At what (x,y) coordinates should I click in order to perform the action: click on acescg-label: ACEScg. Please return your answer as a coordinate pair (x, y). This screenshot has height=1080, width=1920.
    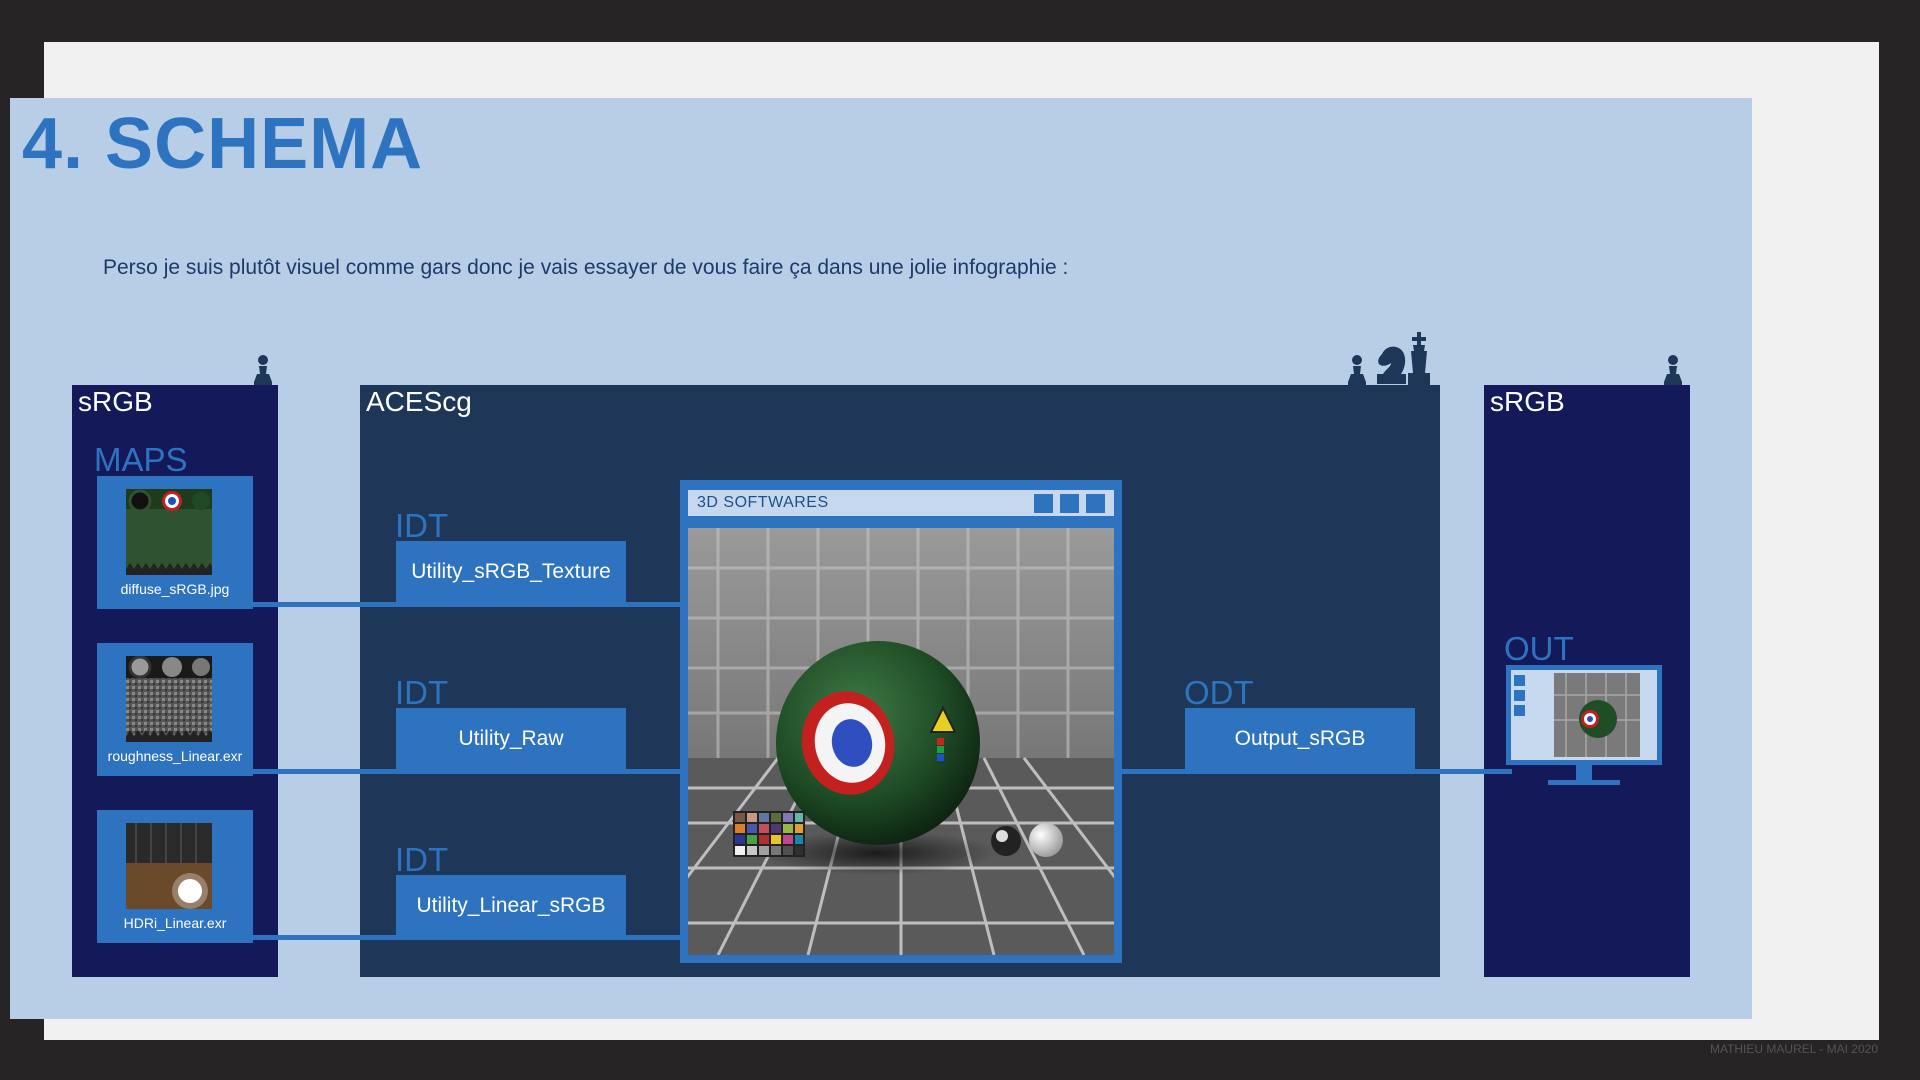
    Looking at the image, I should click on (419, 401).